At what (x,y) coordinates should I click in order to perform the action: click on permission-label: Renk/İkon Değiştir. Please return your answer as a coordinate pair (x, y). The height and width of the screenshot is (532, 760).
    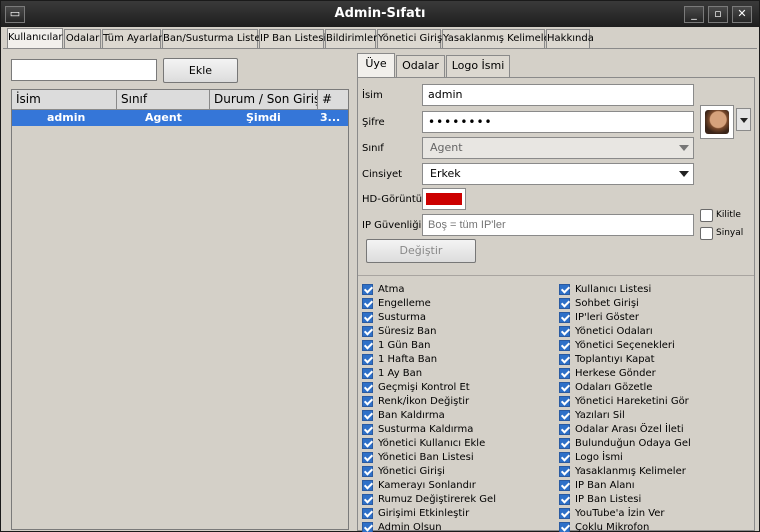
    Looking at the image, I should click on (424, 401).